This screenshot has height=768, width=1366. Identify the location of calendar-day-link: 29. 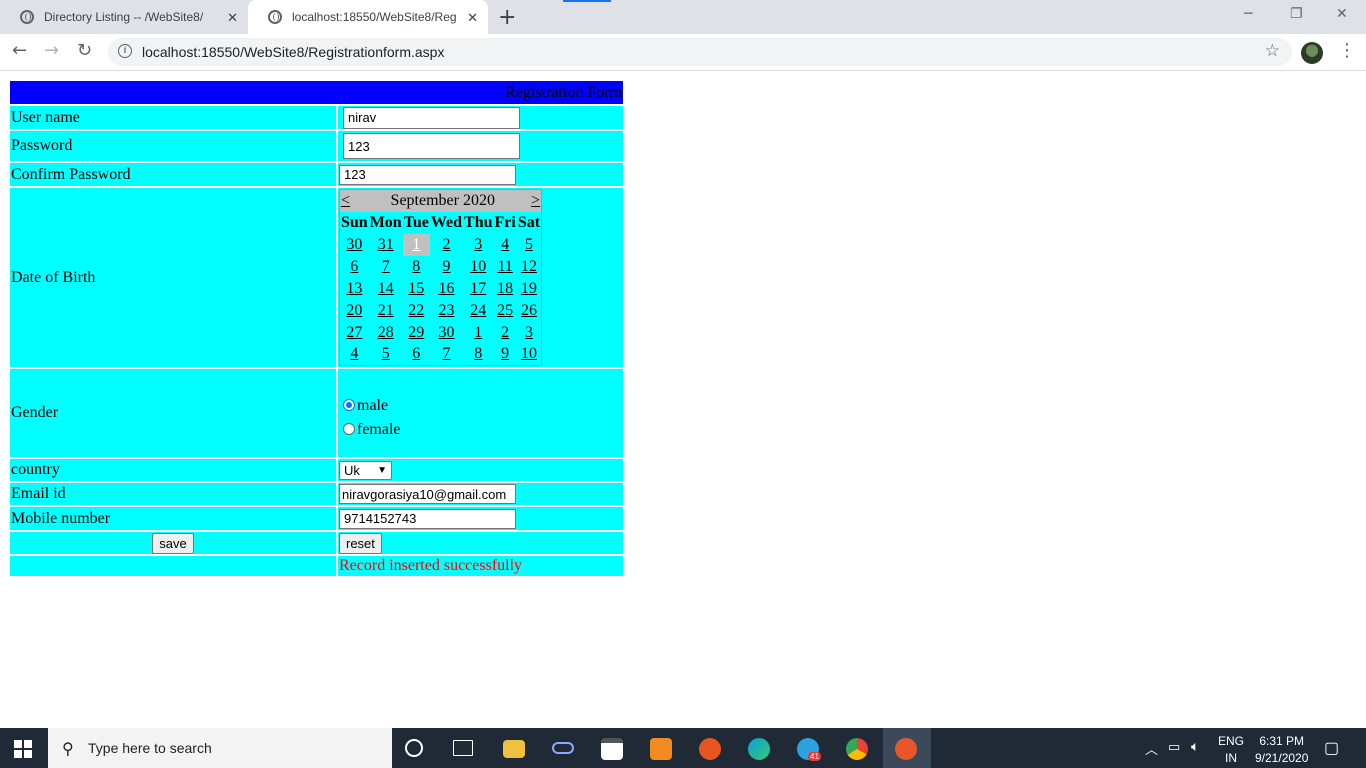
(416, 332).